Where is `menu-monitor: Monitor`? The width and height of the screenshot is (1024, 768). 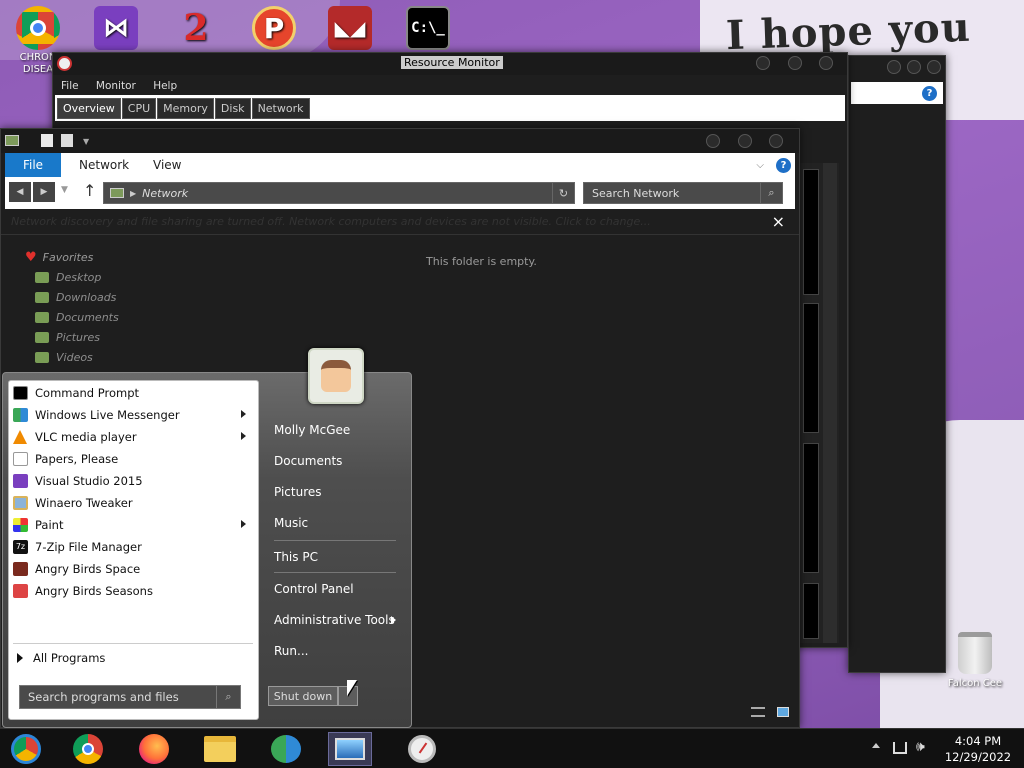
menu-monitor: Monitor is located at coordinates (116, 86).